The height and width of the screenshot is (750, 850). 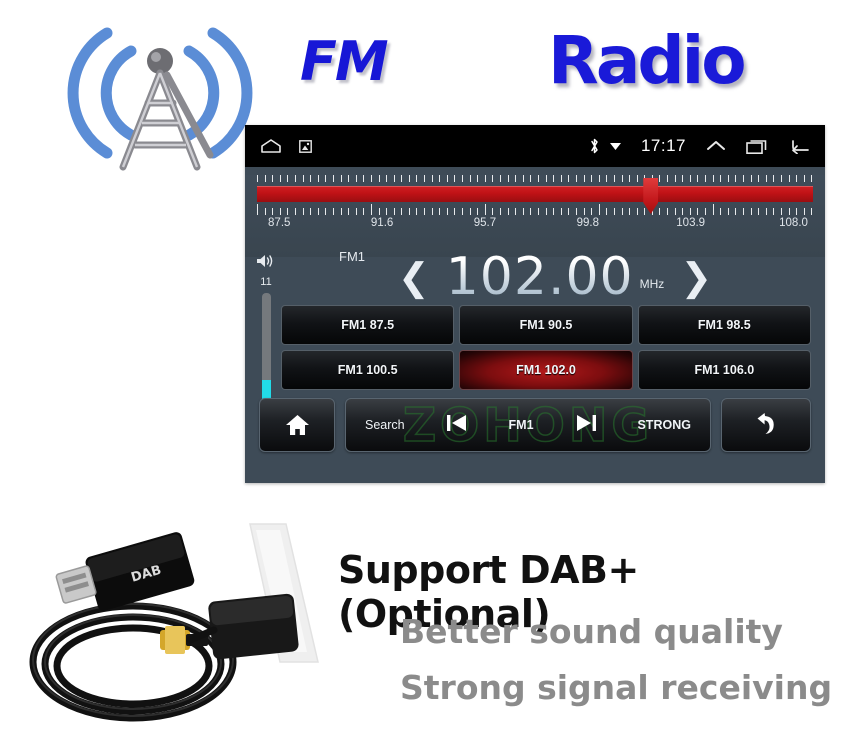 What do you see at coordinates (799, 146) in the screenshot?
I see `back-arrow-icon` at bounding box center [799, 146].